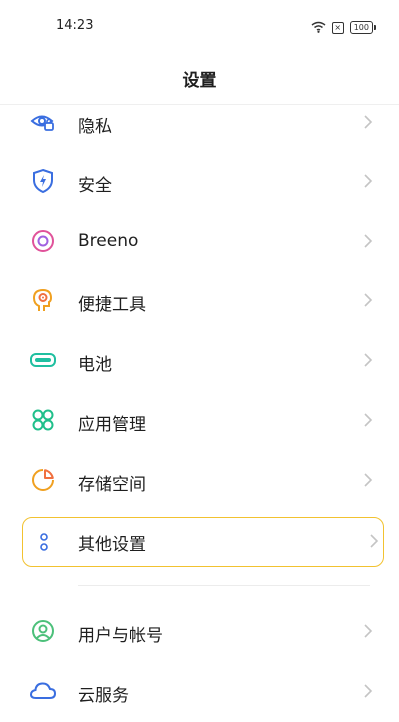 Image resolution: width=399 pixels, height=722 pixels. I want to click on settings-item-label: 电池, so click(95, 365).